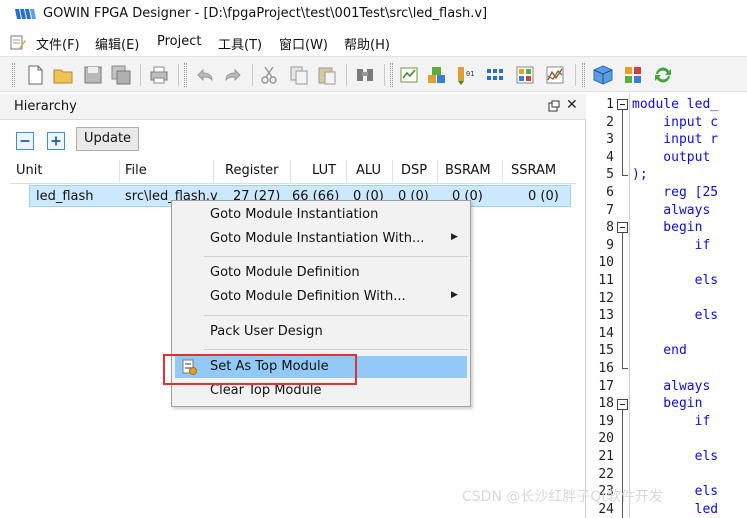  What do you see at coordinates (414, 170) in the screenshot?
I see `column-header-dsp: DSP` at bounding box center [414, 170].